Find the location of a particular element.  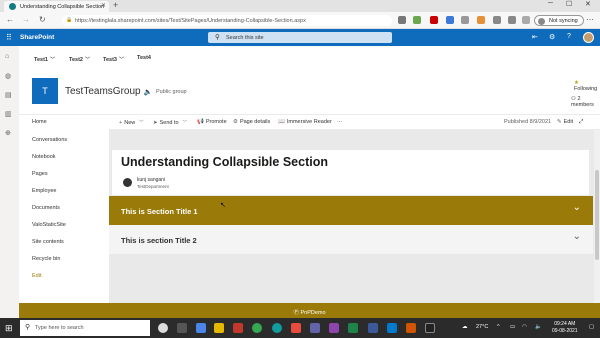

nav-item-documents: Documents is located at coordinates (46, 208).